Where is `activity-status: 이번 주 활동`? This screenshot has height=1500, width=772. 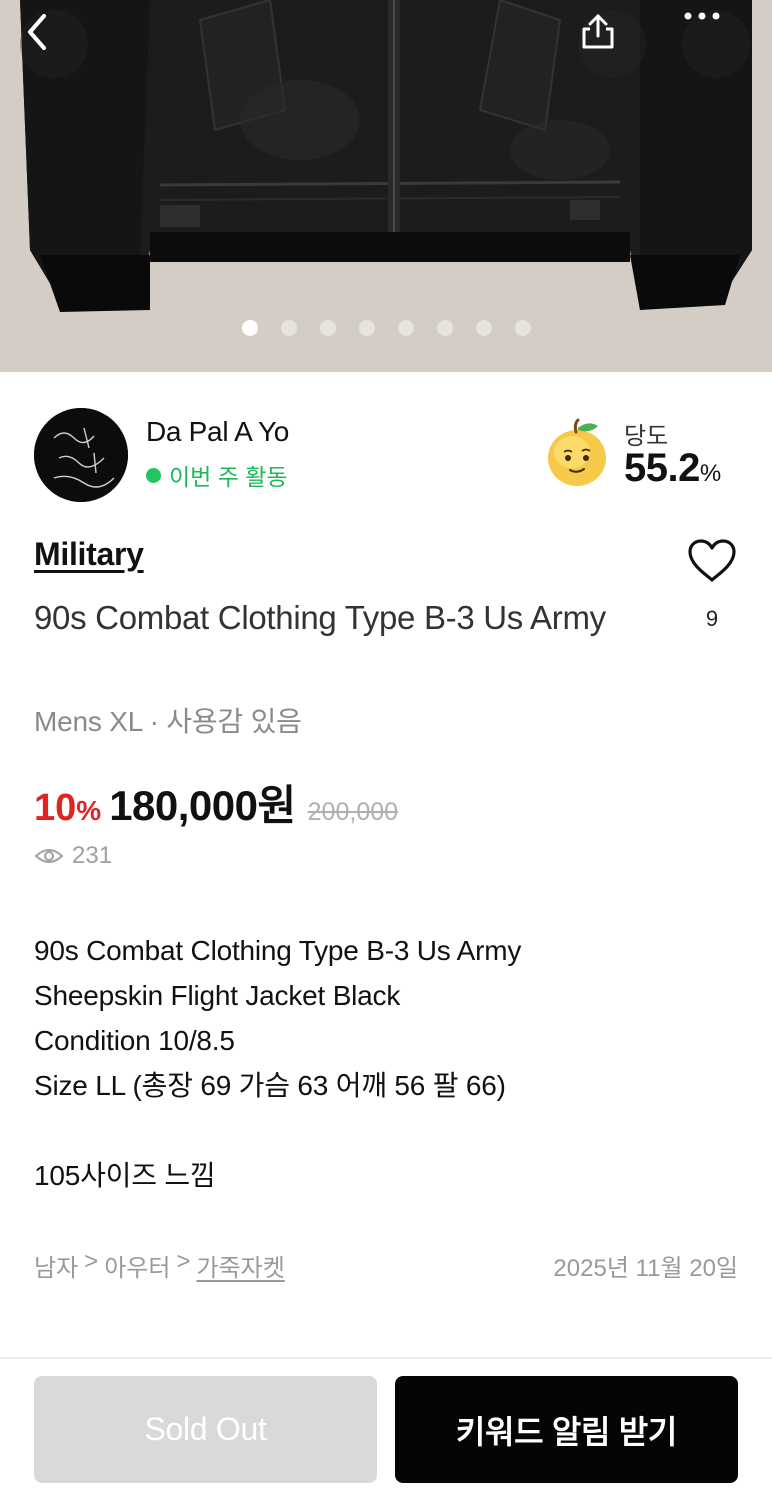
activity-status: 이번 주 활동 is located at coordinates (217, 475).